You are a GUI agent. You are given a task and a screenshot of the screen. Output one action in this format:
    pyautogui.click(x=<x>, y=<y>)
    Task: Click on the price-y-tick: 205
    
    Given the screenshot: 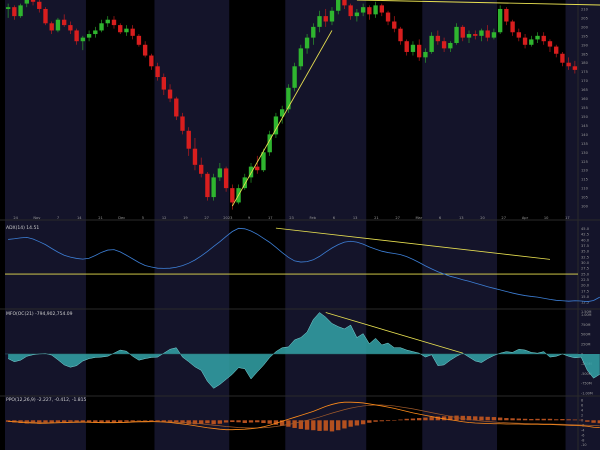 What is the action you would take?
    pyautogui.click(x=584, y=18)
    